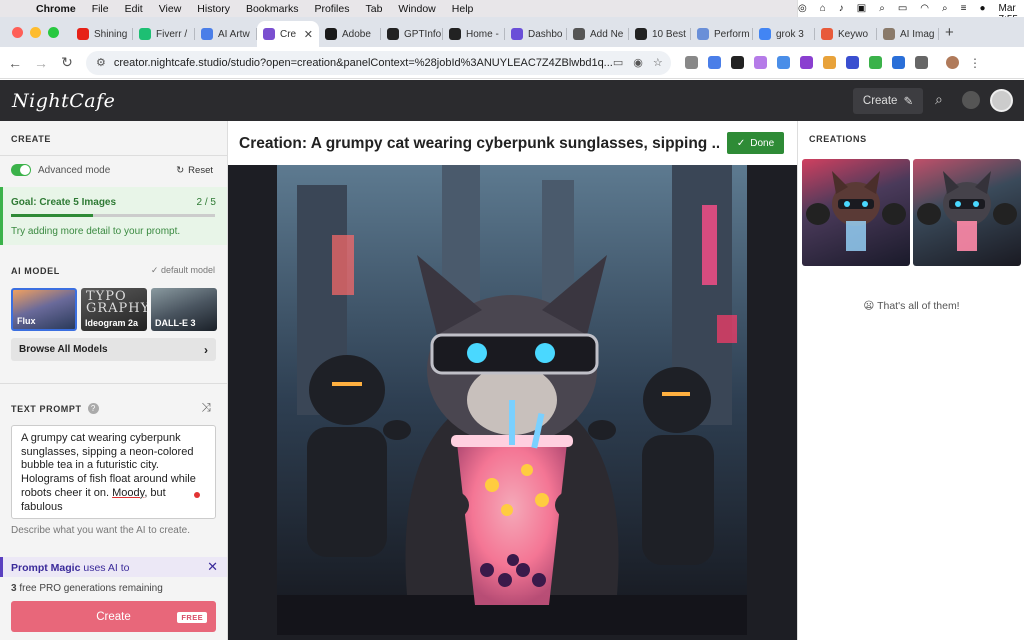  I want to click on user-avatar, so click(1001, 100).